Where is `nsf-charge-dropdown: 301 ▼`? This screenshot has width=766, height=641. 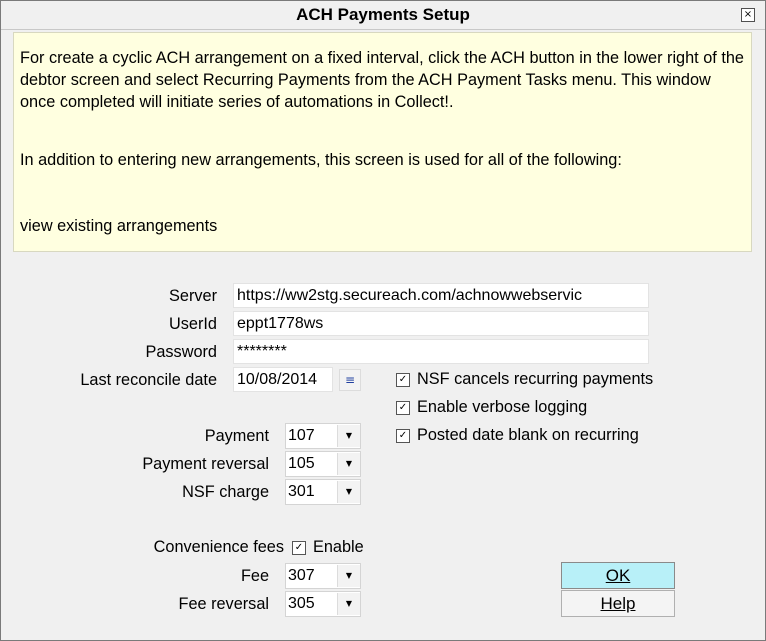 nsf-charge-dropdown: 301 ▼ is located at coordinates (323, 492).